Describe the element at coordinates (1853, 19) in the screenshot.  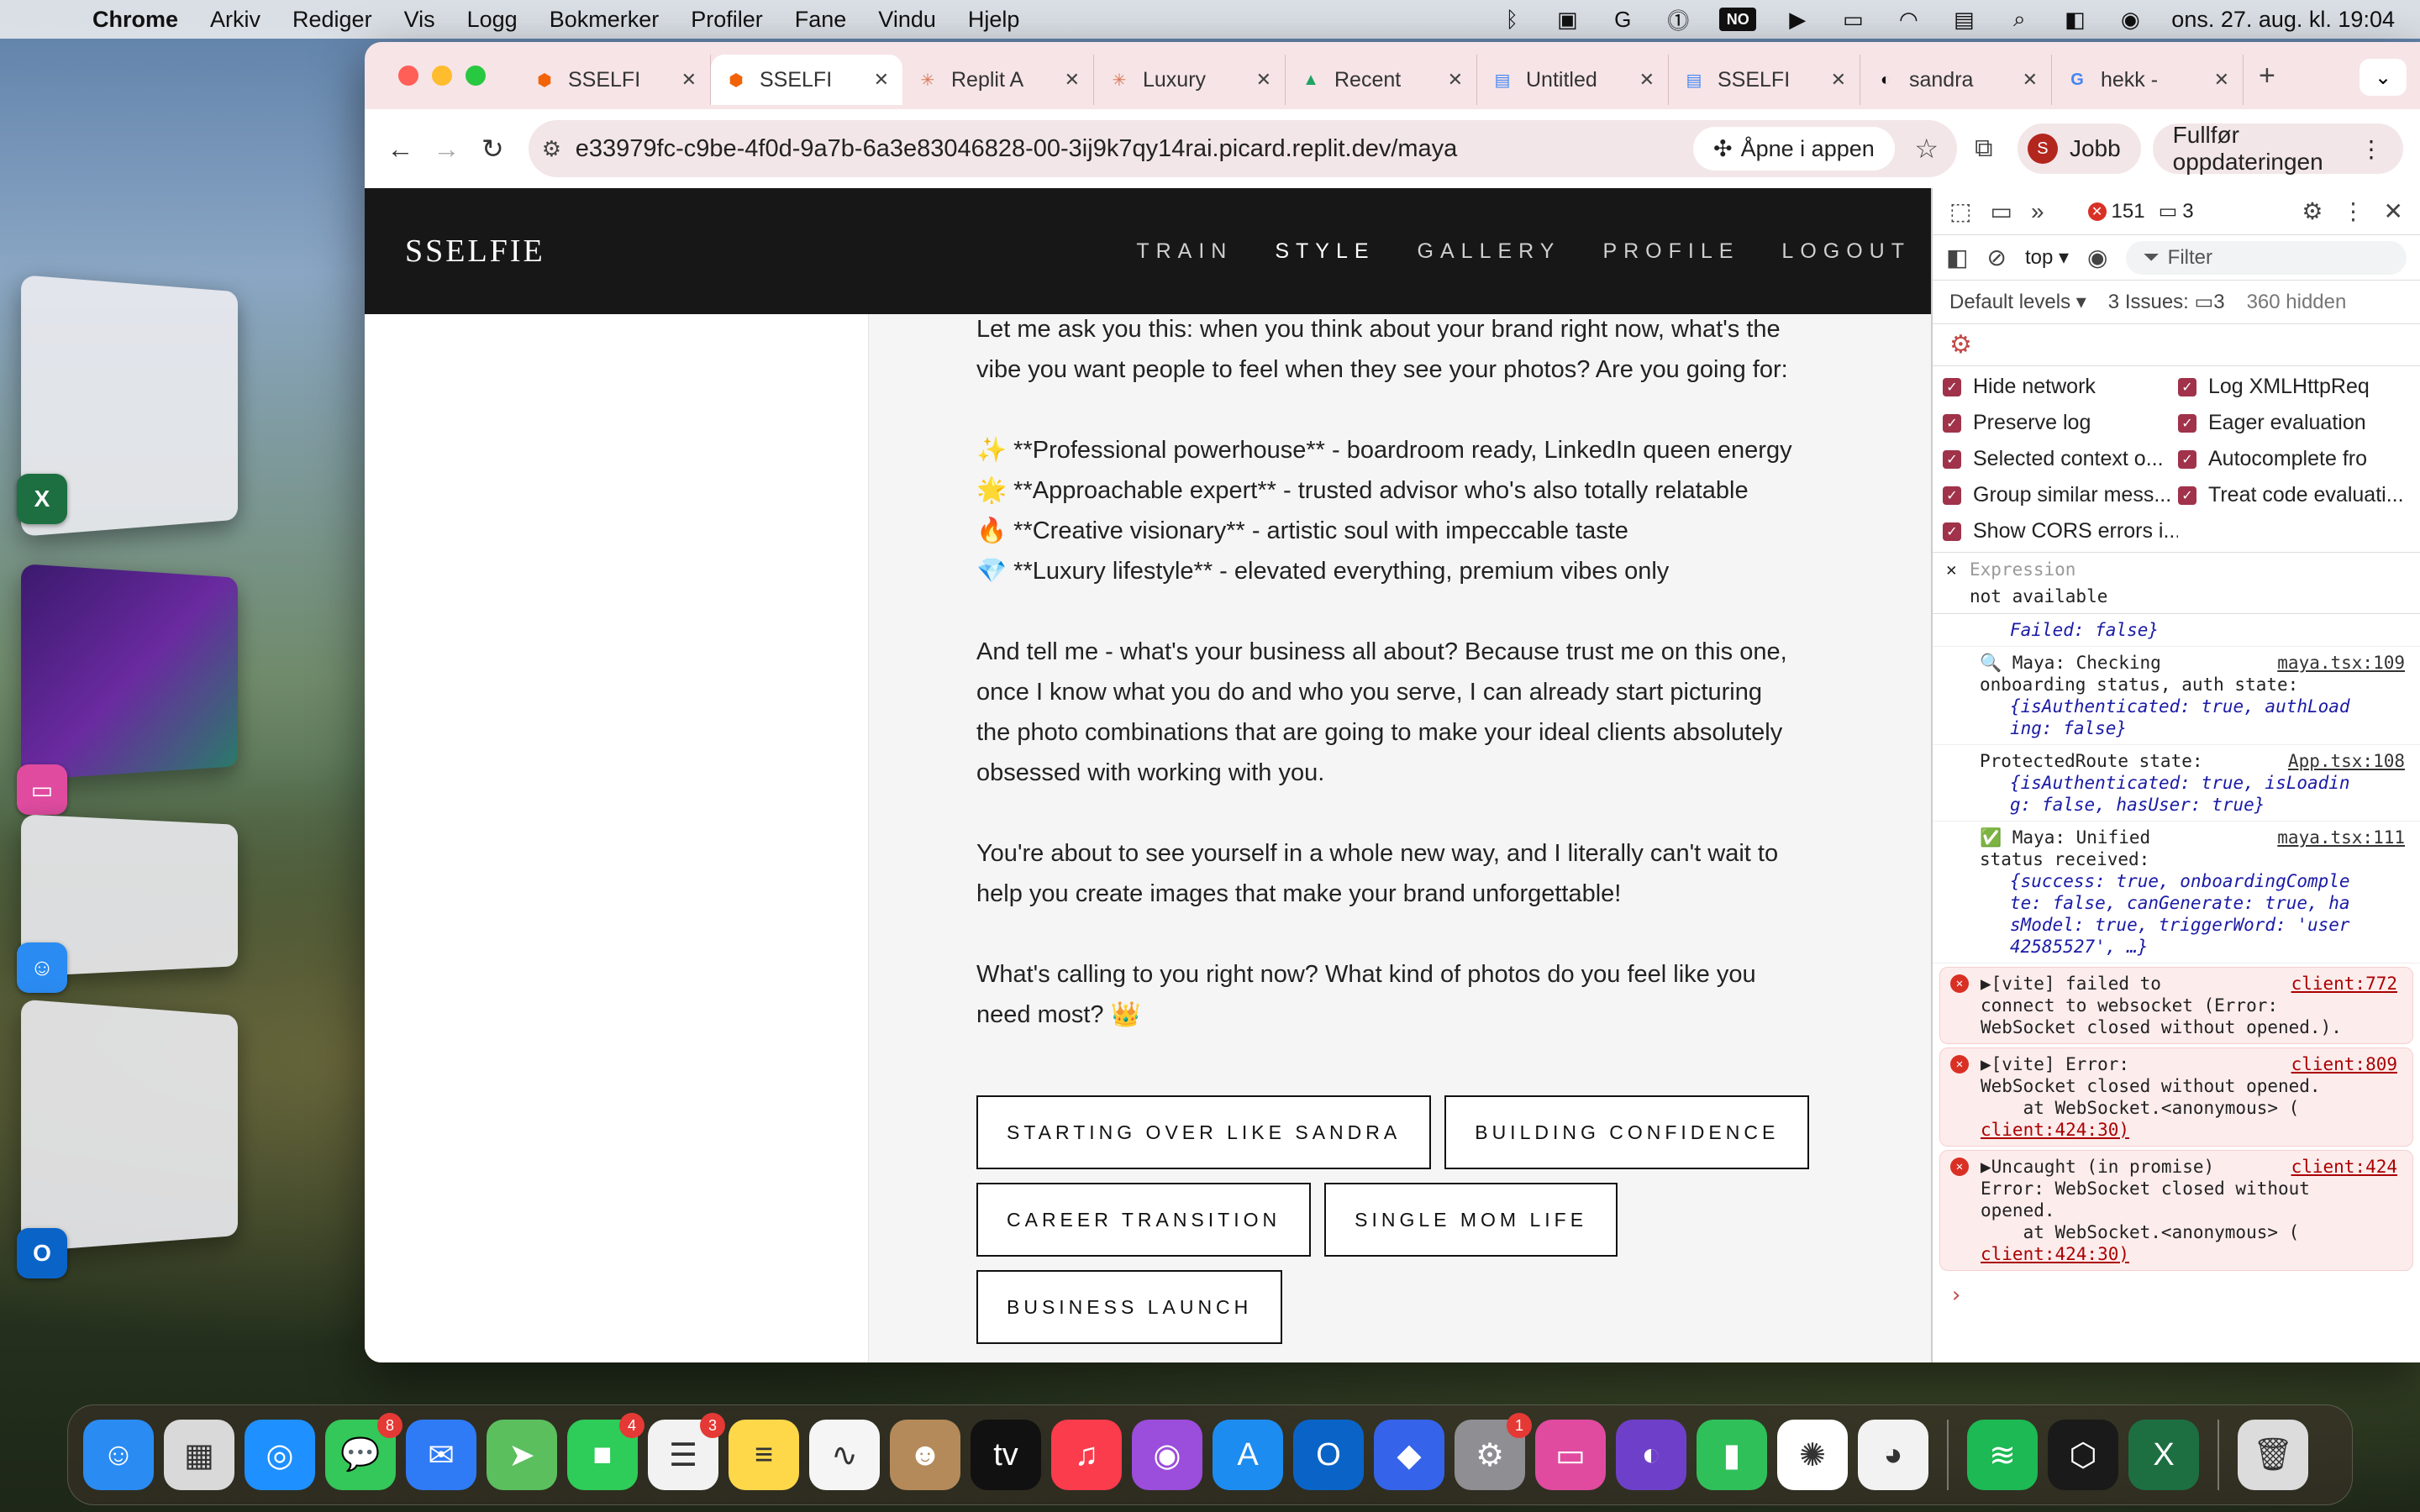
I see `battery-icon: ▭` at that location.